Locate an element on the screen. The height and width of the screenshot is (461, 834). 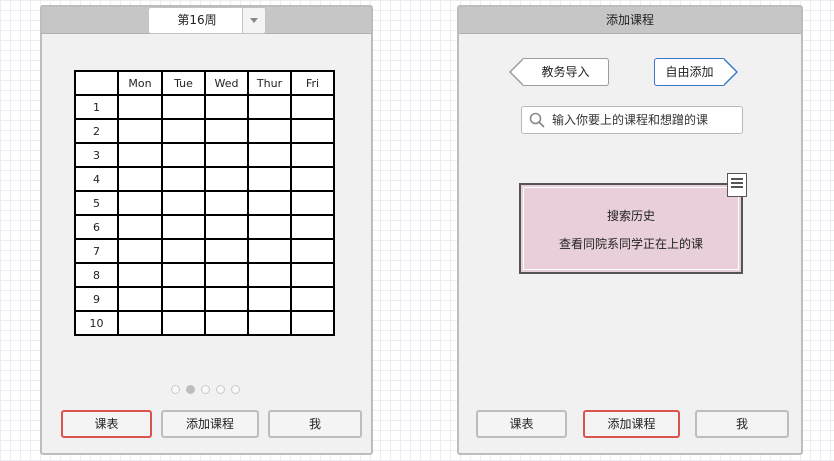
period-label: 2 is located at coordinates (96, 131).